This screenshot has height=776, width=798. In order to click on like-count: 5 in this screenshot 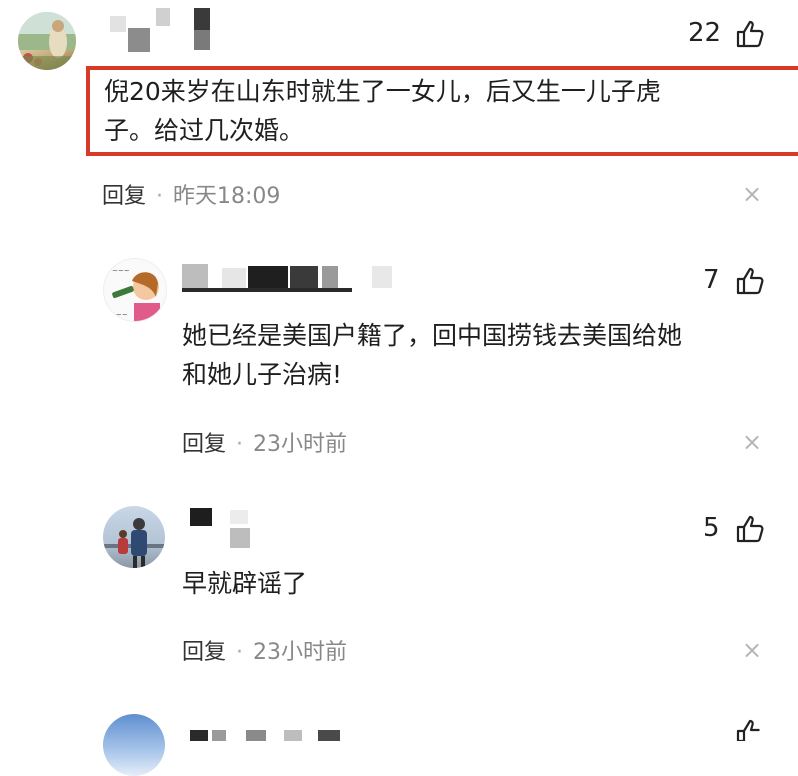, I will do `click(711, 528)`.